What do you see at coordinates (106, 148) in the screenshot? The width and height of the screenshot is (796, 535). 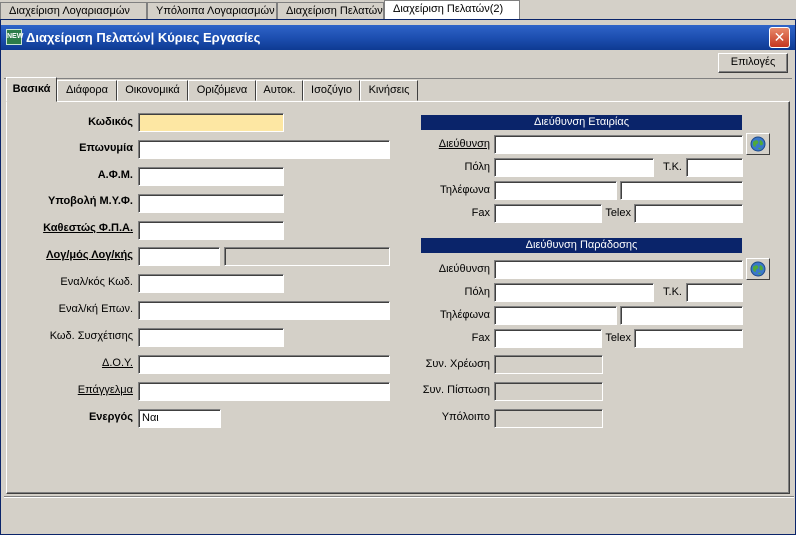 I see `name-label: Επωνυμία` at bounding box center [106, 148].